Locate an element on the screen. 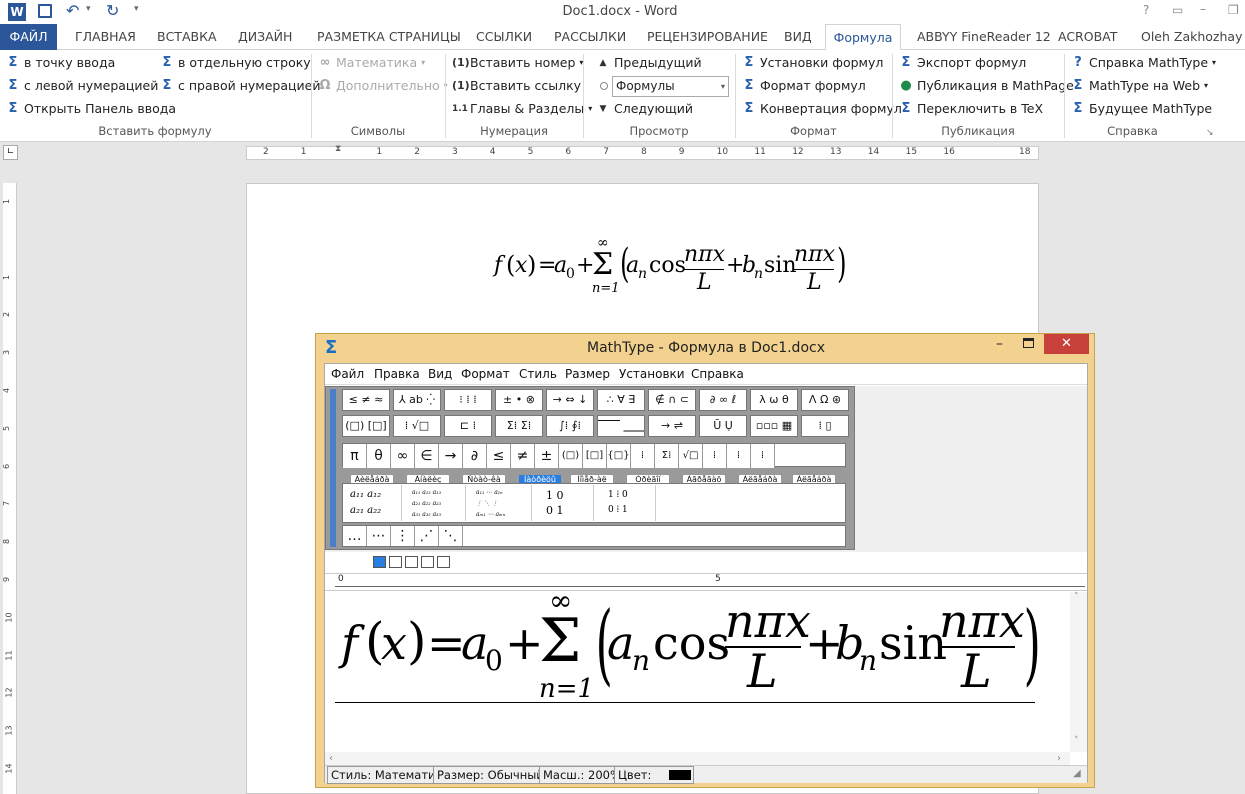 This screenshot has width=1245, height=794. resize-grip-icon: ◢ is located at coordinates (1077, 773).